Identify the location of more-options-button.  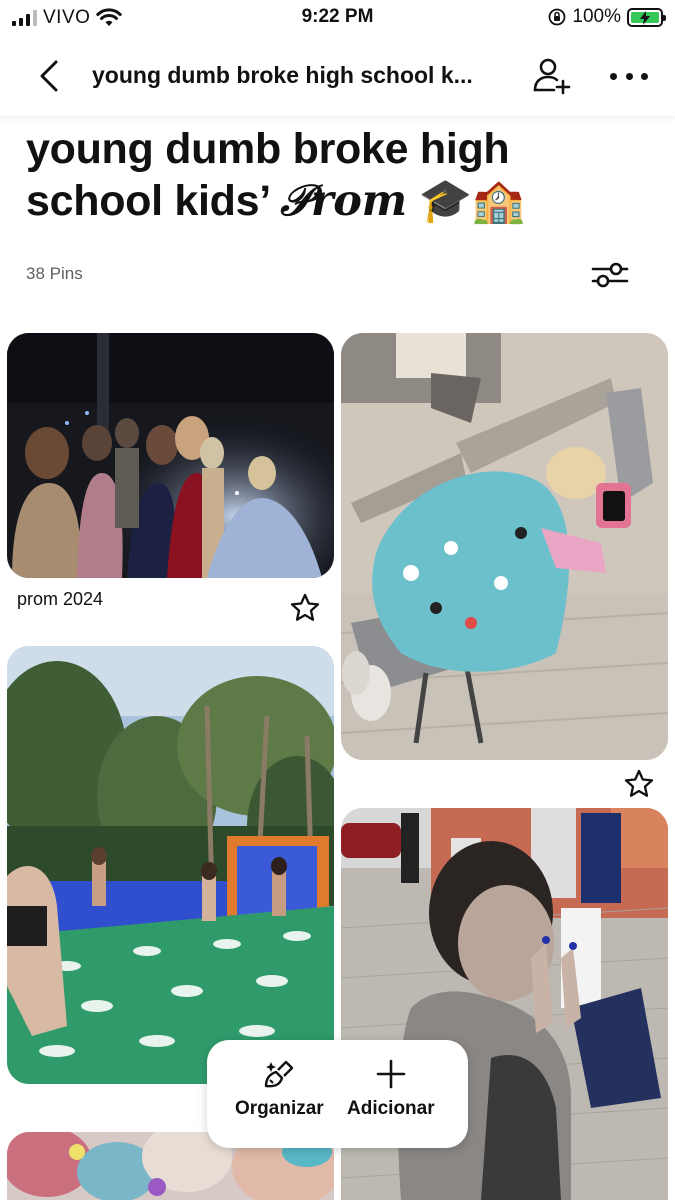
(629, 76).